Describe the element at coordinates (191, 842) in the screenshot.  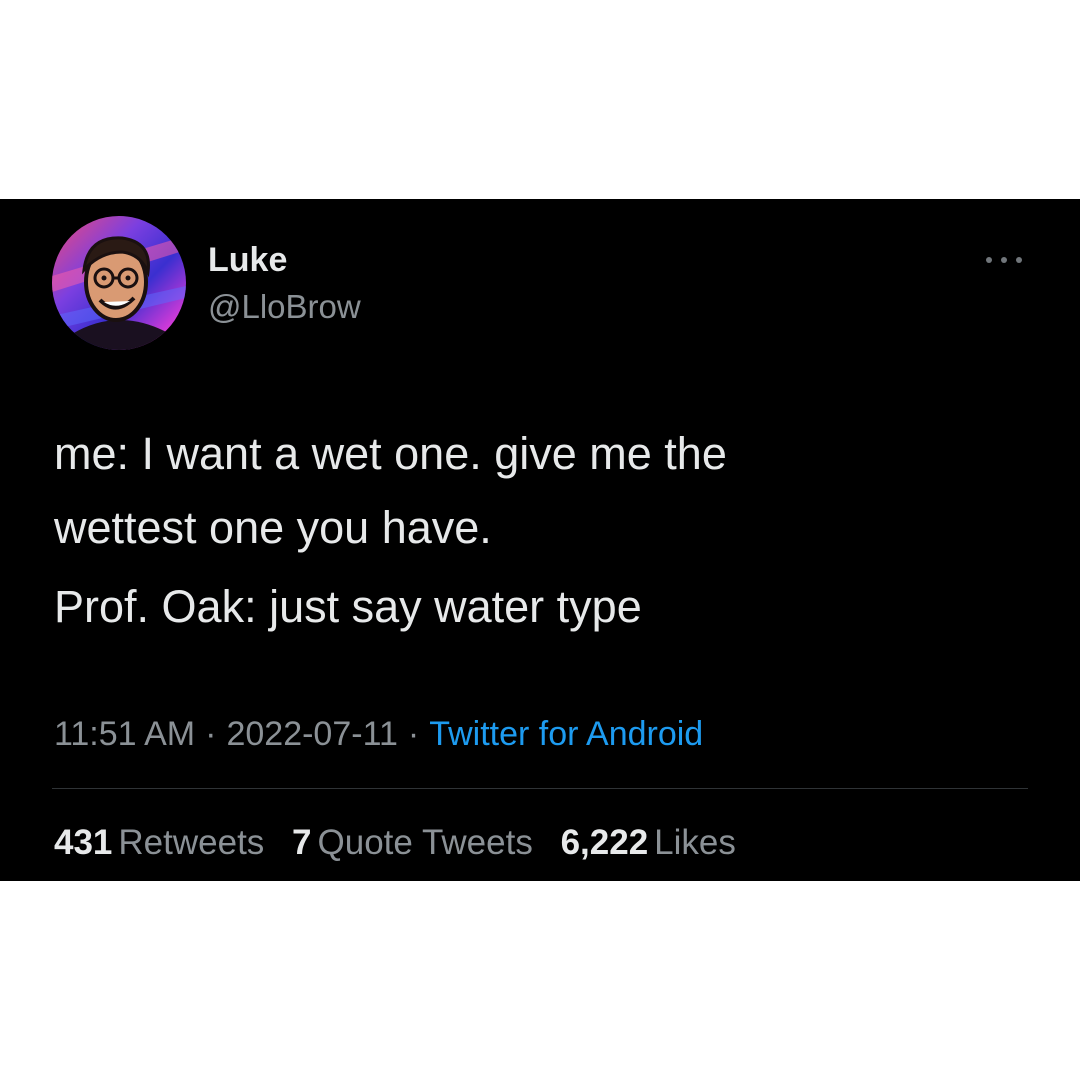
I see `retweets-label: Retweets` at that location.